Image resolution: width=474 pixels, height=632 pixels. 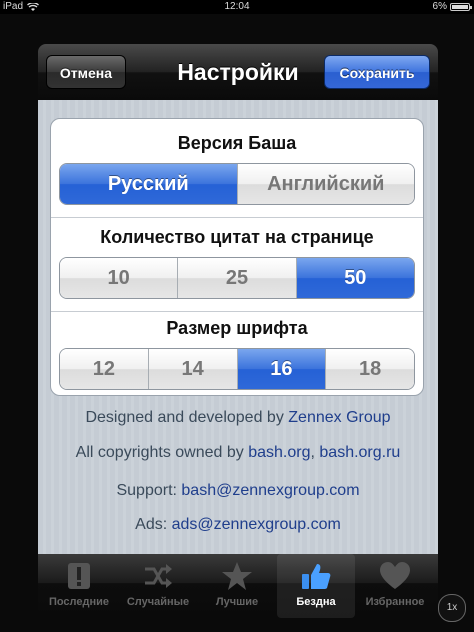 What do you see at coordinates (237, 143) in the screenshot?
I see `version-title: Версия Баша` at bounding box center [237, 143].